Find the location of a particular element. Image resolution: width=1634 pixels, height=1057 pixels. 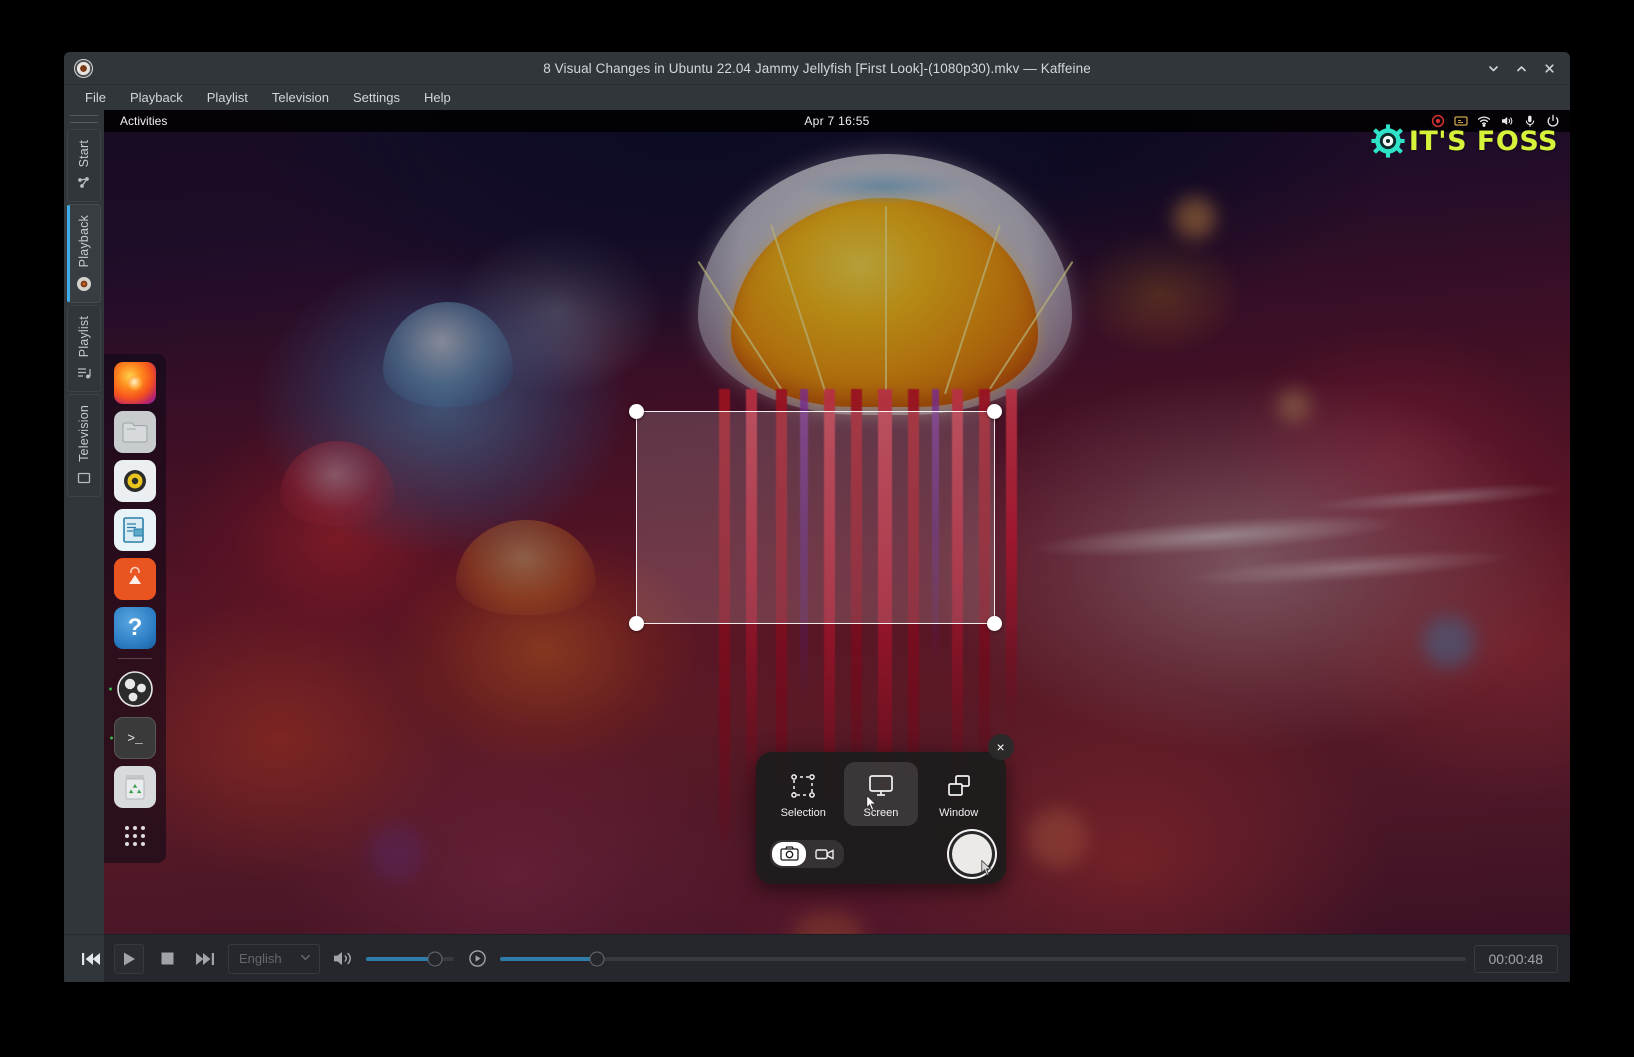

sidebar-item-playback: Playback is located at coordinates (84, 253).